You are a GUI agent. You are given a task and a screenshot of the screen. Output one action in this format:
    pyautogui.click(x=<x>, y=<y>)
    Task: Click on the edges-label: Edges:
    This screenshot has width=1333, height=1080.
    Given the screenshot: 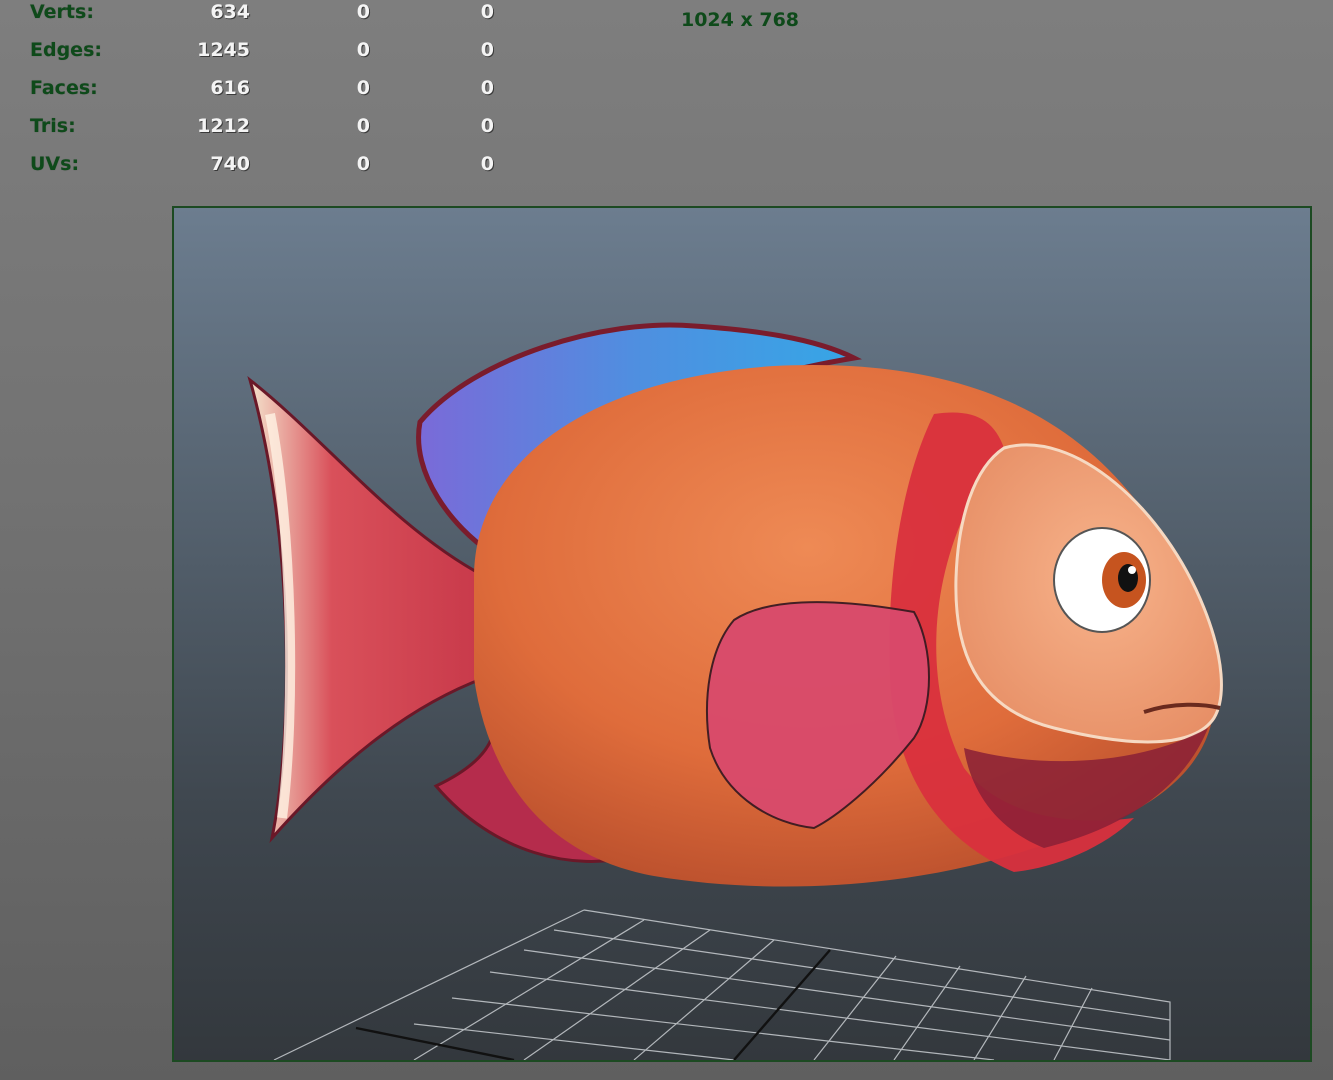 What is the action you would take?
    pyautogui.click(x=66, y=50)
    